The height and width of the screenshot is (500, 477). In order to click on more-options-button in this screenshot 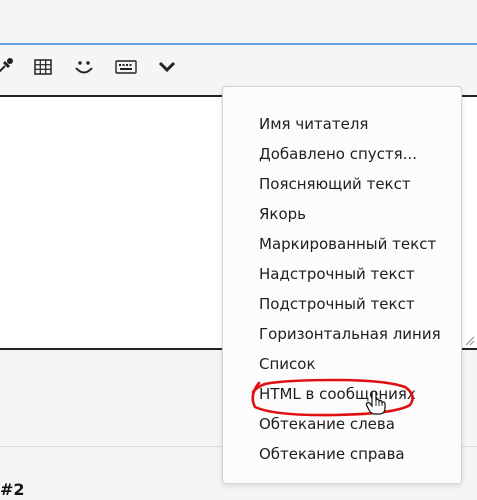, I will do `click(167, 67)`.